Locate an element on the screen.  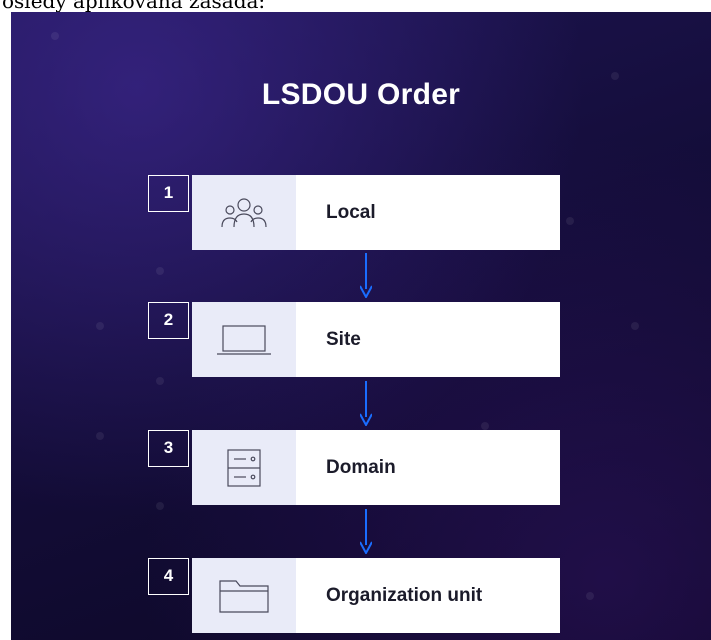
step-label: Organization unit is located at coordinates (404, 595).